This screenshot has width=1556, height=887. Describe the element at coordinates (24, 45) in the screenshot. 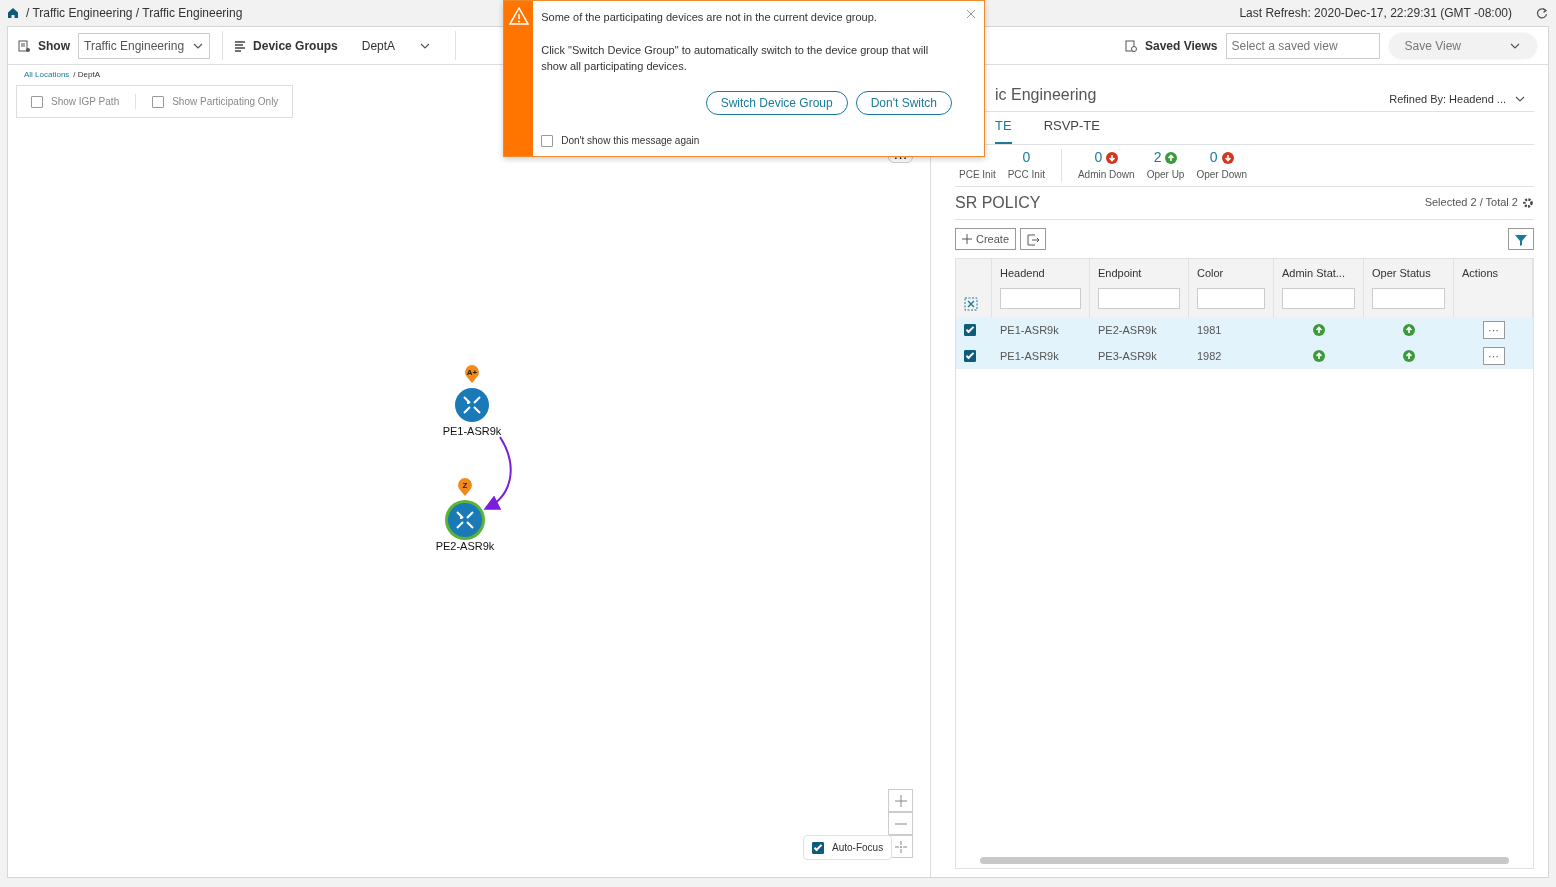

I see `report-icon` at that location.